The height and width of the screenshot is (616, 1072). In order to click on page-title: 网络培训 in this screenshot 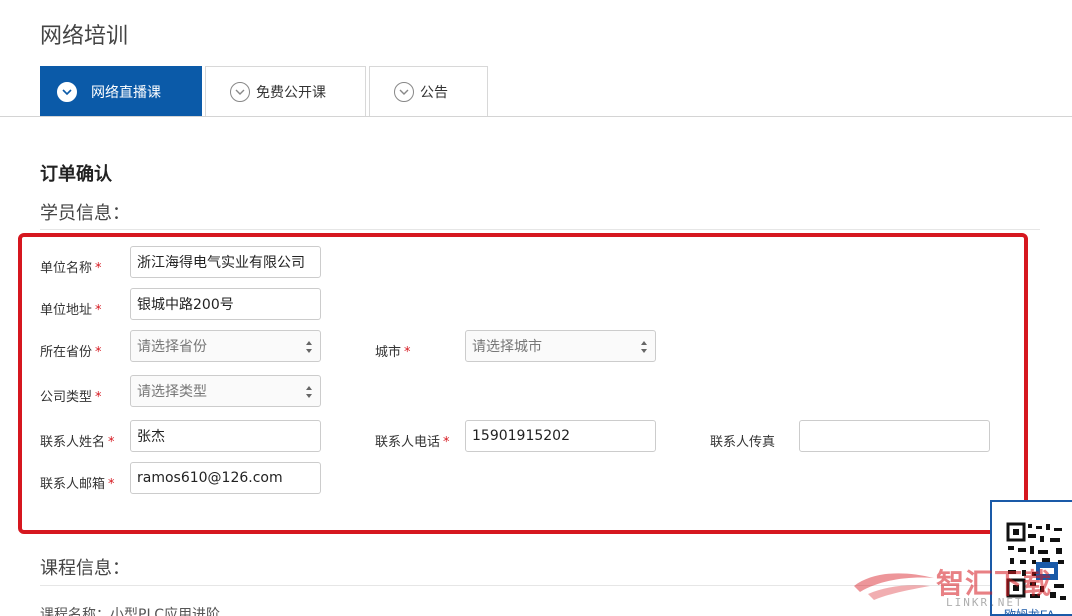, I will do `click(84, 36)`.